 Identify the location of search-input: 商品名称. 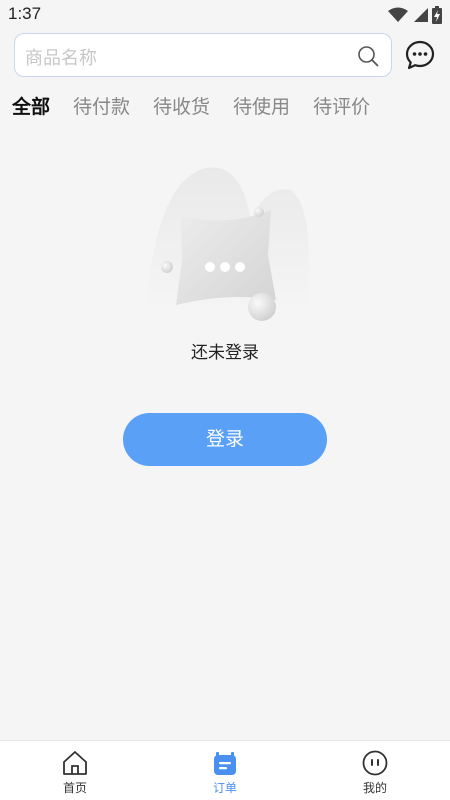
(203, 55).